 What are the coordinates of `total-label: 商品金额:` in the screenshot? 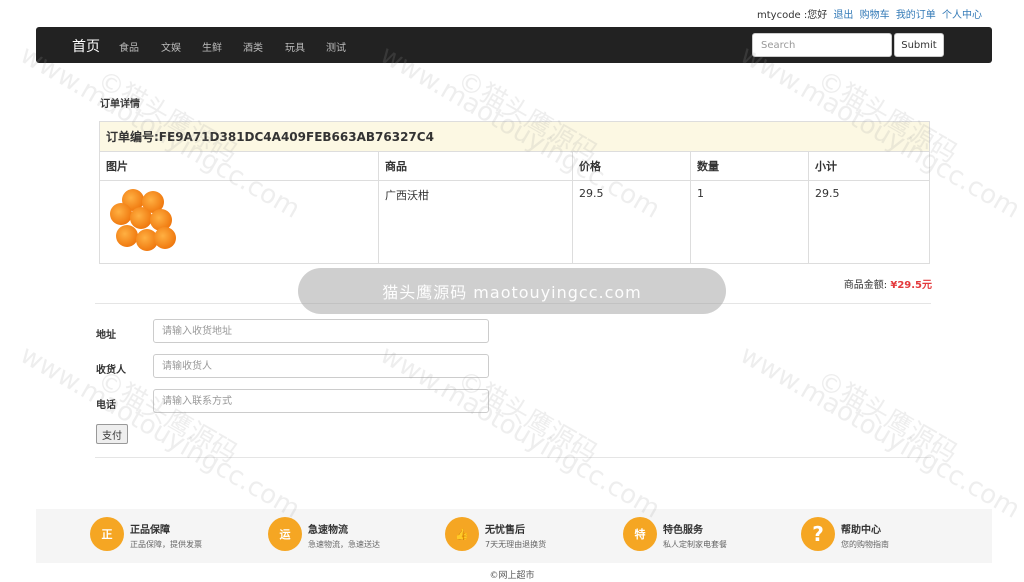 It's located at (865, 285).